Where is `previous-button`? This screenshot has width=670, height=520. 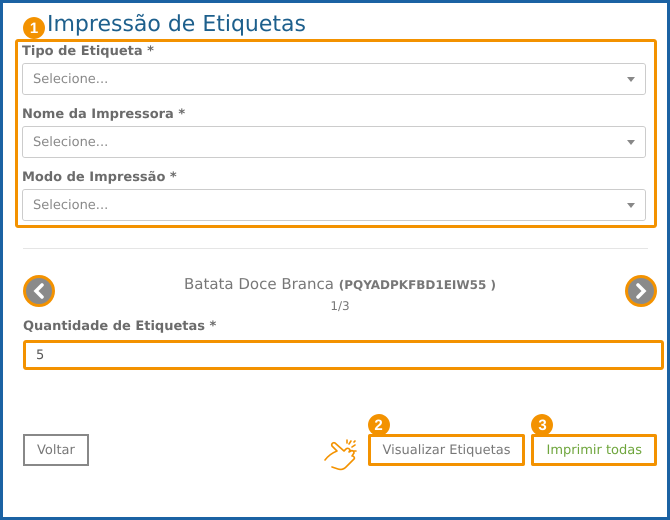
previous-button is located at coordinates (39, 291).